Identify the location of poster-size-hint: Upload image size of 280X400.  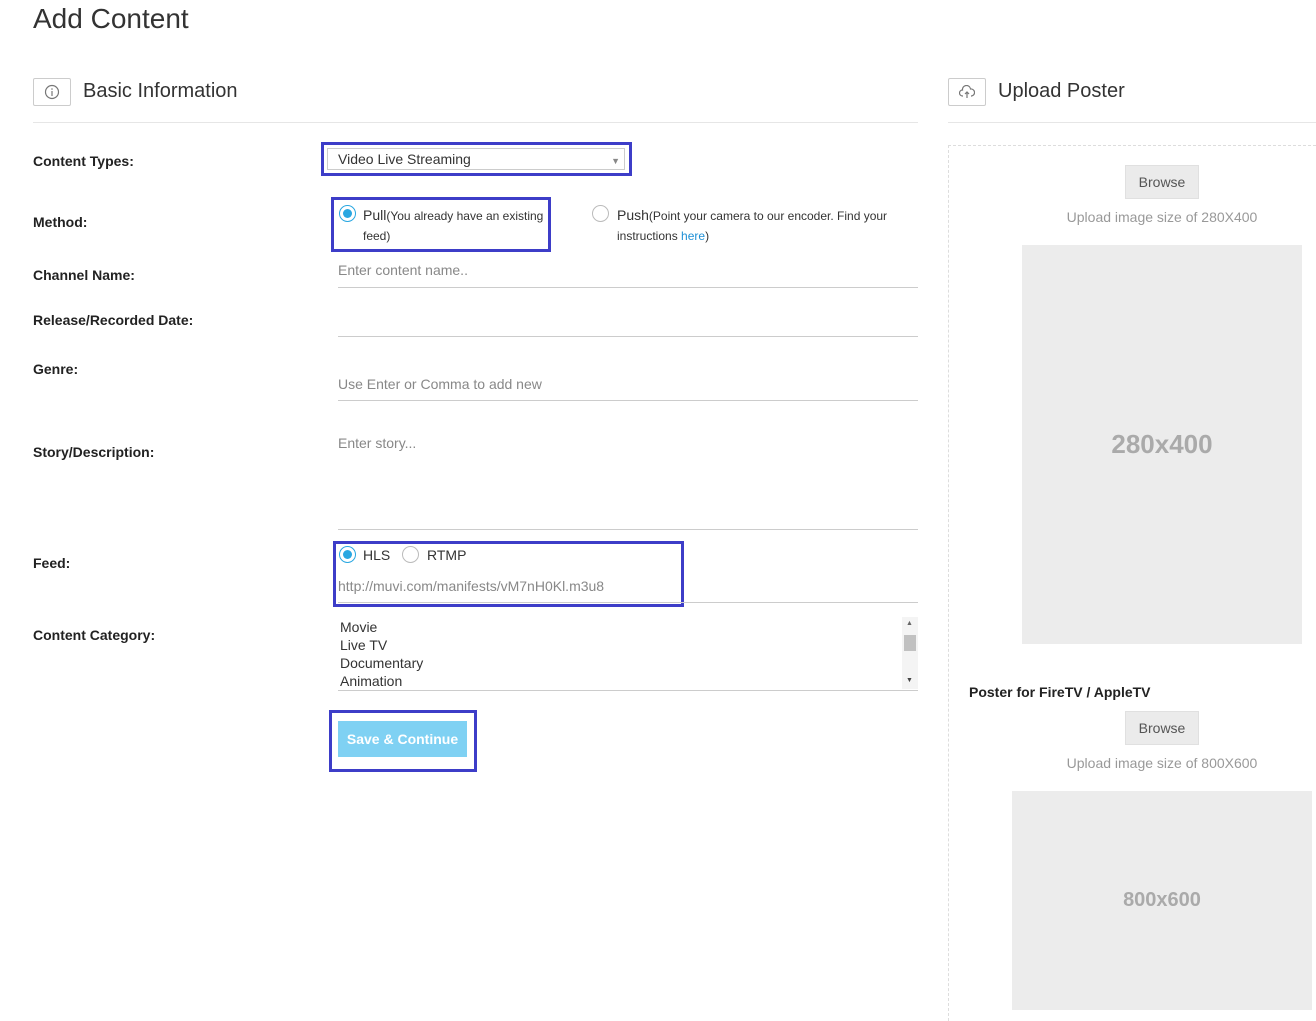
(1162, 217).